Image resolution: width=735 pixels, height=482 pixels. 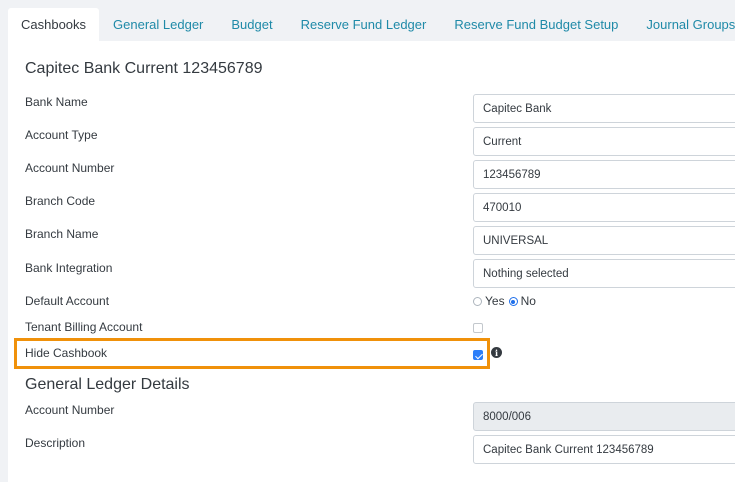 I want to click on gl-account-number-field: 8000/006, so click(x=604, y=416).